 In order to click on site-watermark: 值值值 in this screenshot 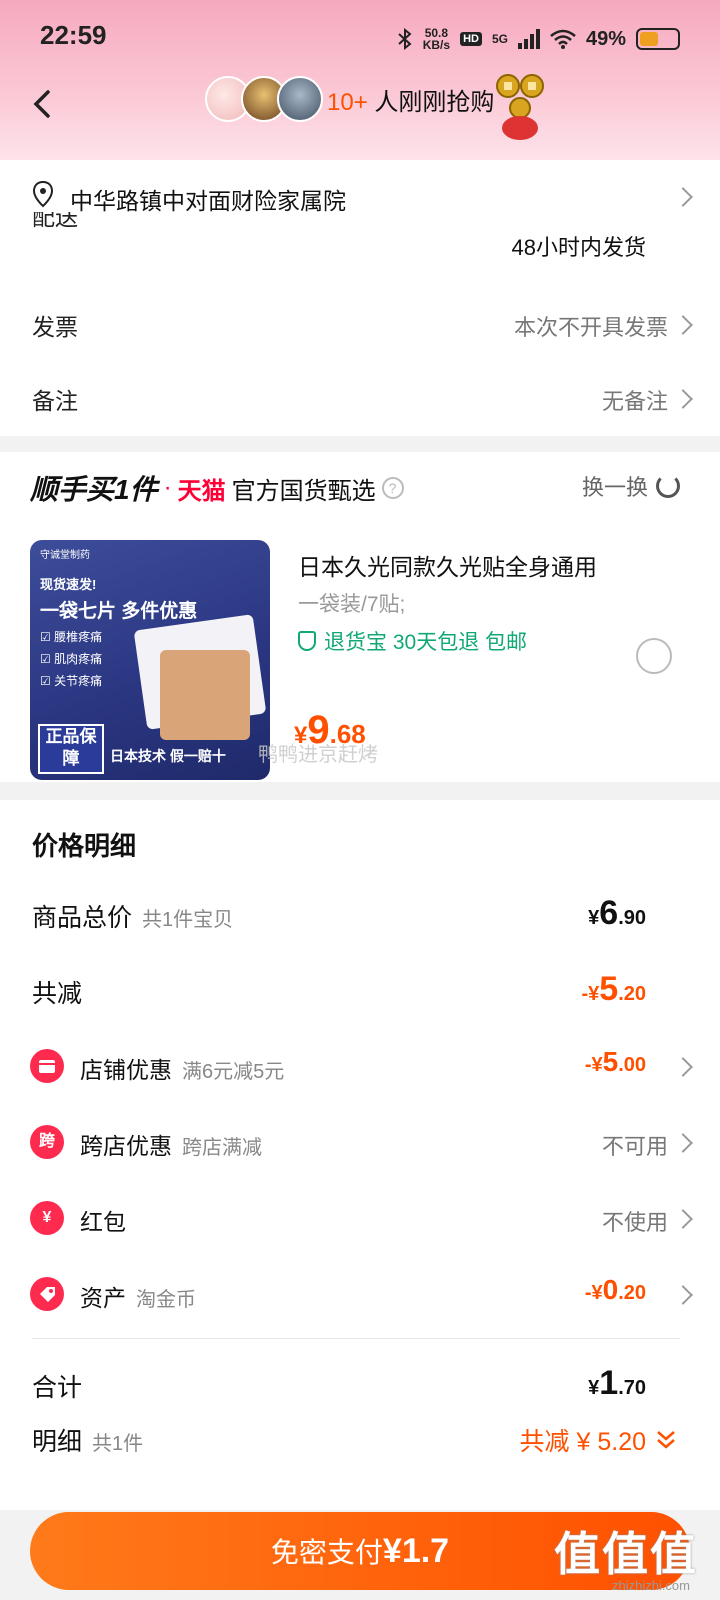, I will do `click(626, 1554)`.